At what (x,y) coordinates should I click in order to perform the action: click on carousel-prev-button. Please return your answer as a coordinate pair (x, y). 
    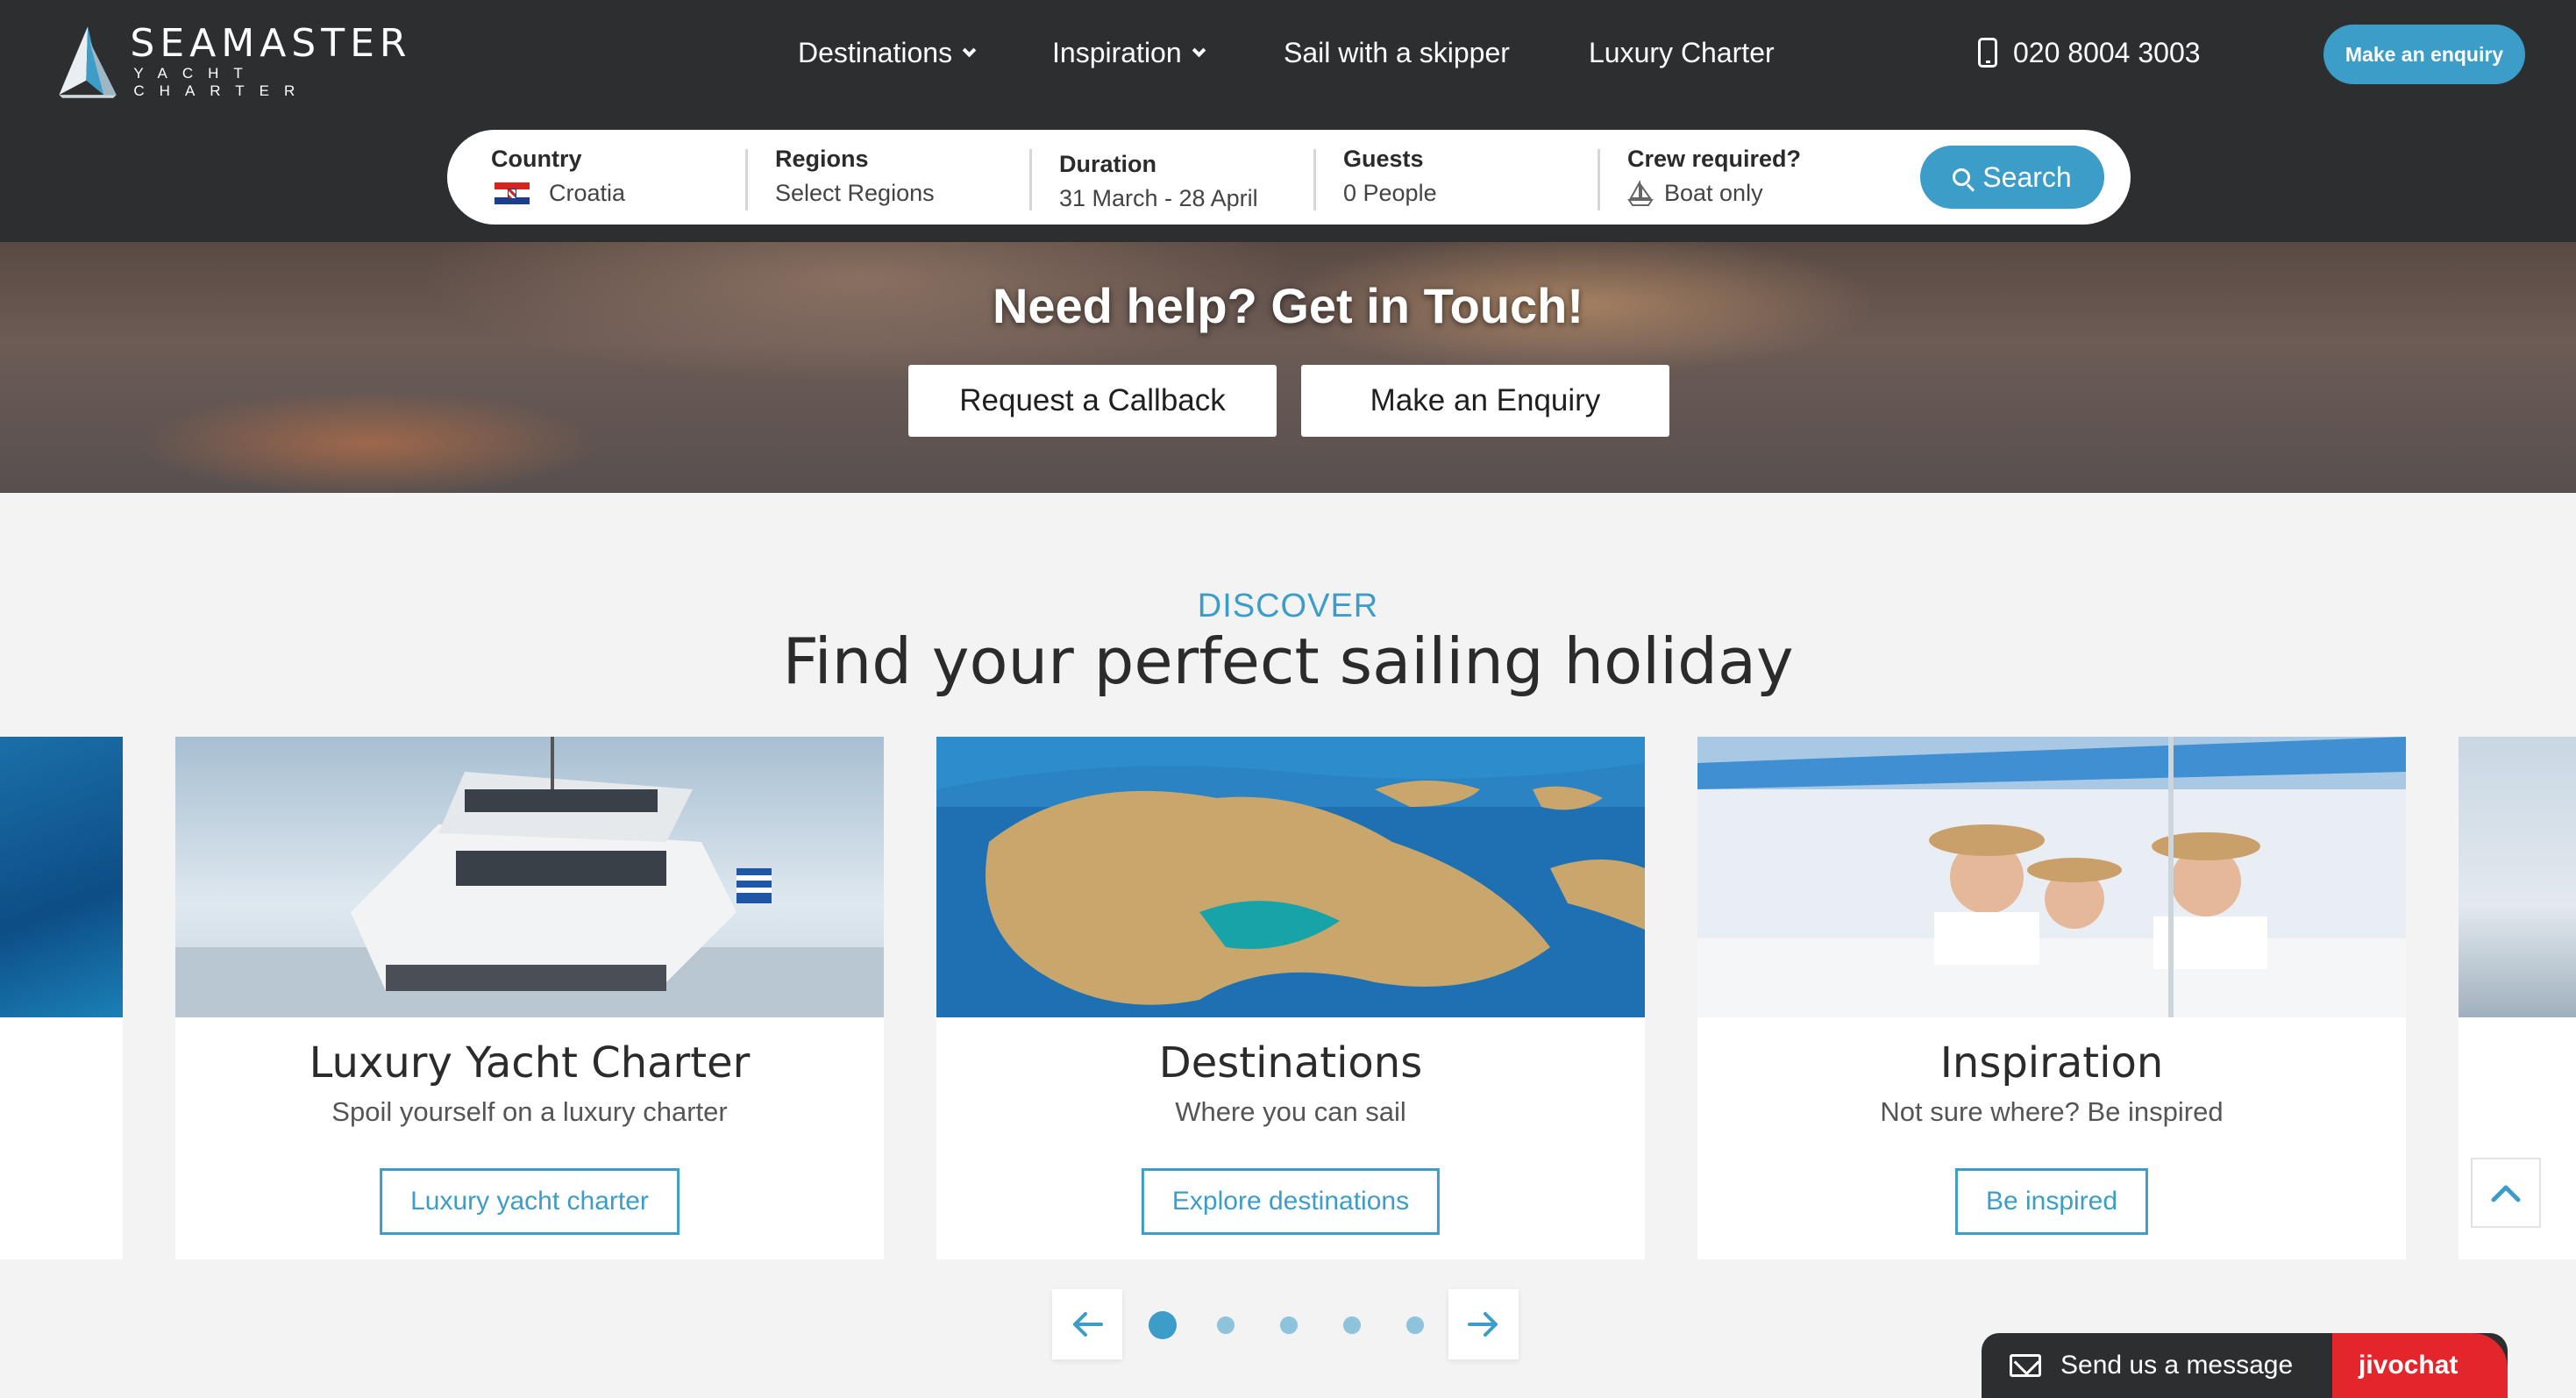
    Looking at the image, I should click on (1087, 1324).